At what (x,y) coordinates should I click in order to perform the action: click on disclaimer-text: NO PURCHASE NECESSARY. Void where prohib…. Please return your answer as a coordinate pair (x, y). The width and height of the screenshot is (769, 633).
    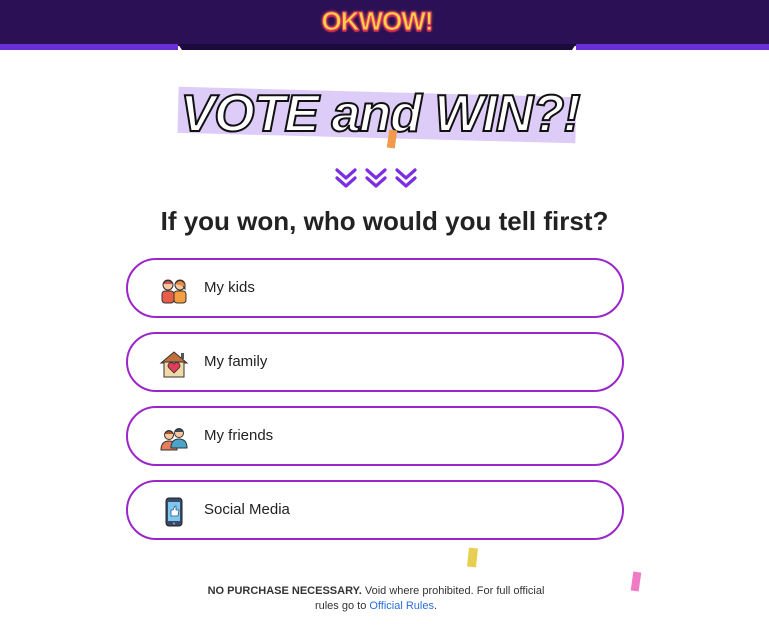
    Looking at the image, I should click on (376, 599).